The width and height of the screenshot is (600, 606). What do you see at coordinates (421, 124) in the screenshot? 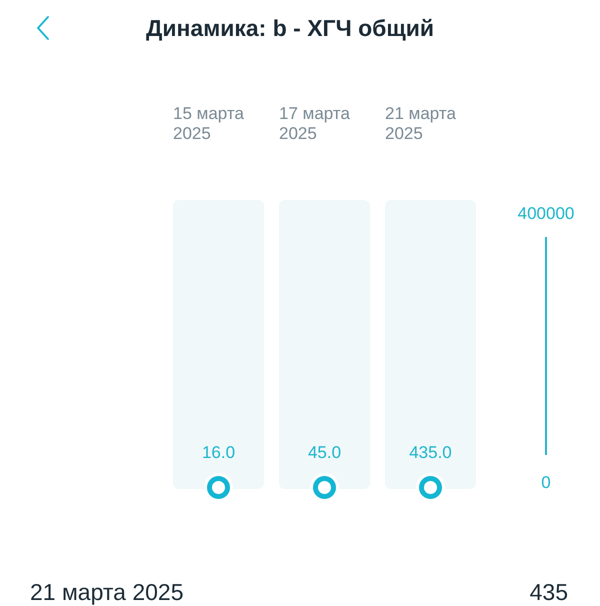
I see `column-date: 21 марта 2025` at bounding box center [421, 124].